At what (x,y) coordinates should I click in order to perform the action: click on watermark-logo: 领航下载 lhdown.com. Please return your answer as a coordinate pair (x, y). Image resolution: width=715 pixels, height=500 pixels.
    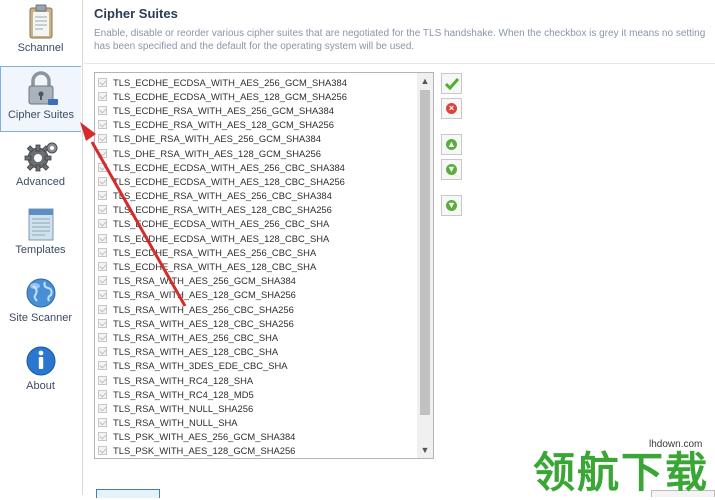
    Looking at the image, I should click on (624, 467).